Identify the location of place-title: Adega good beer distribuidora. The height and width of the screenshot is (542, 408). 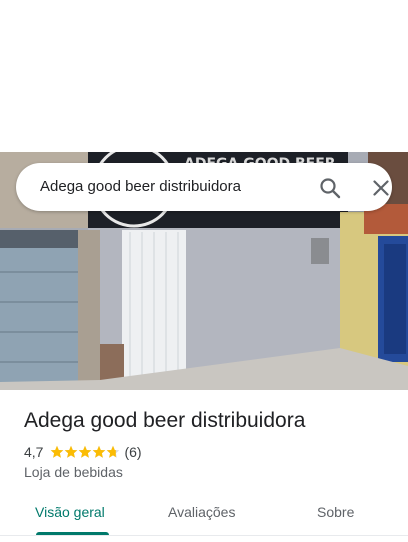
(165, 420).